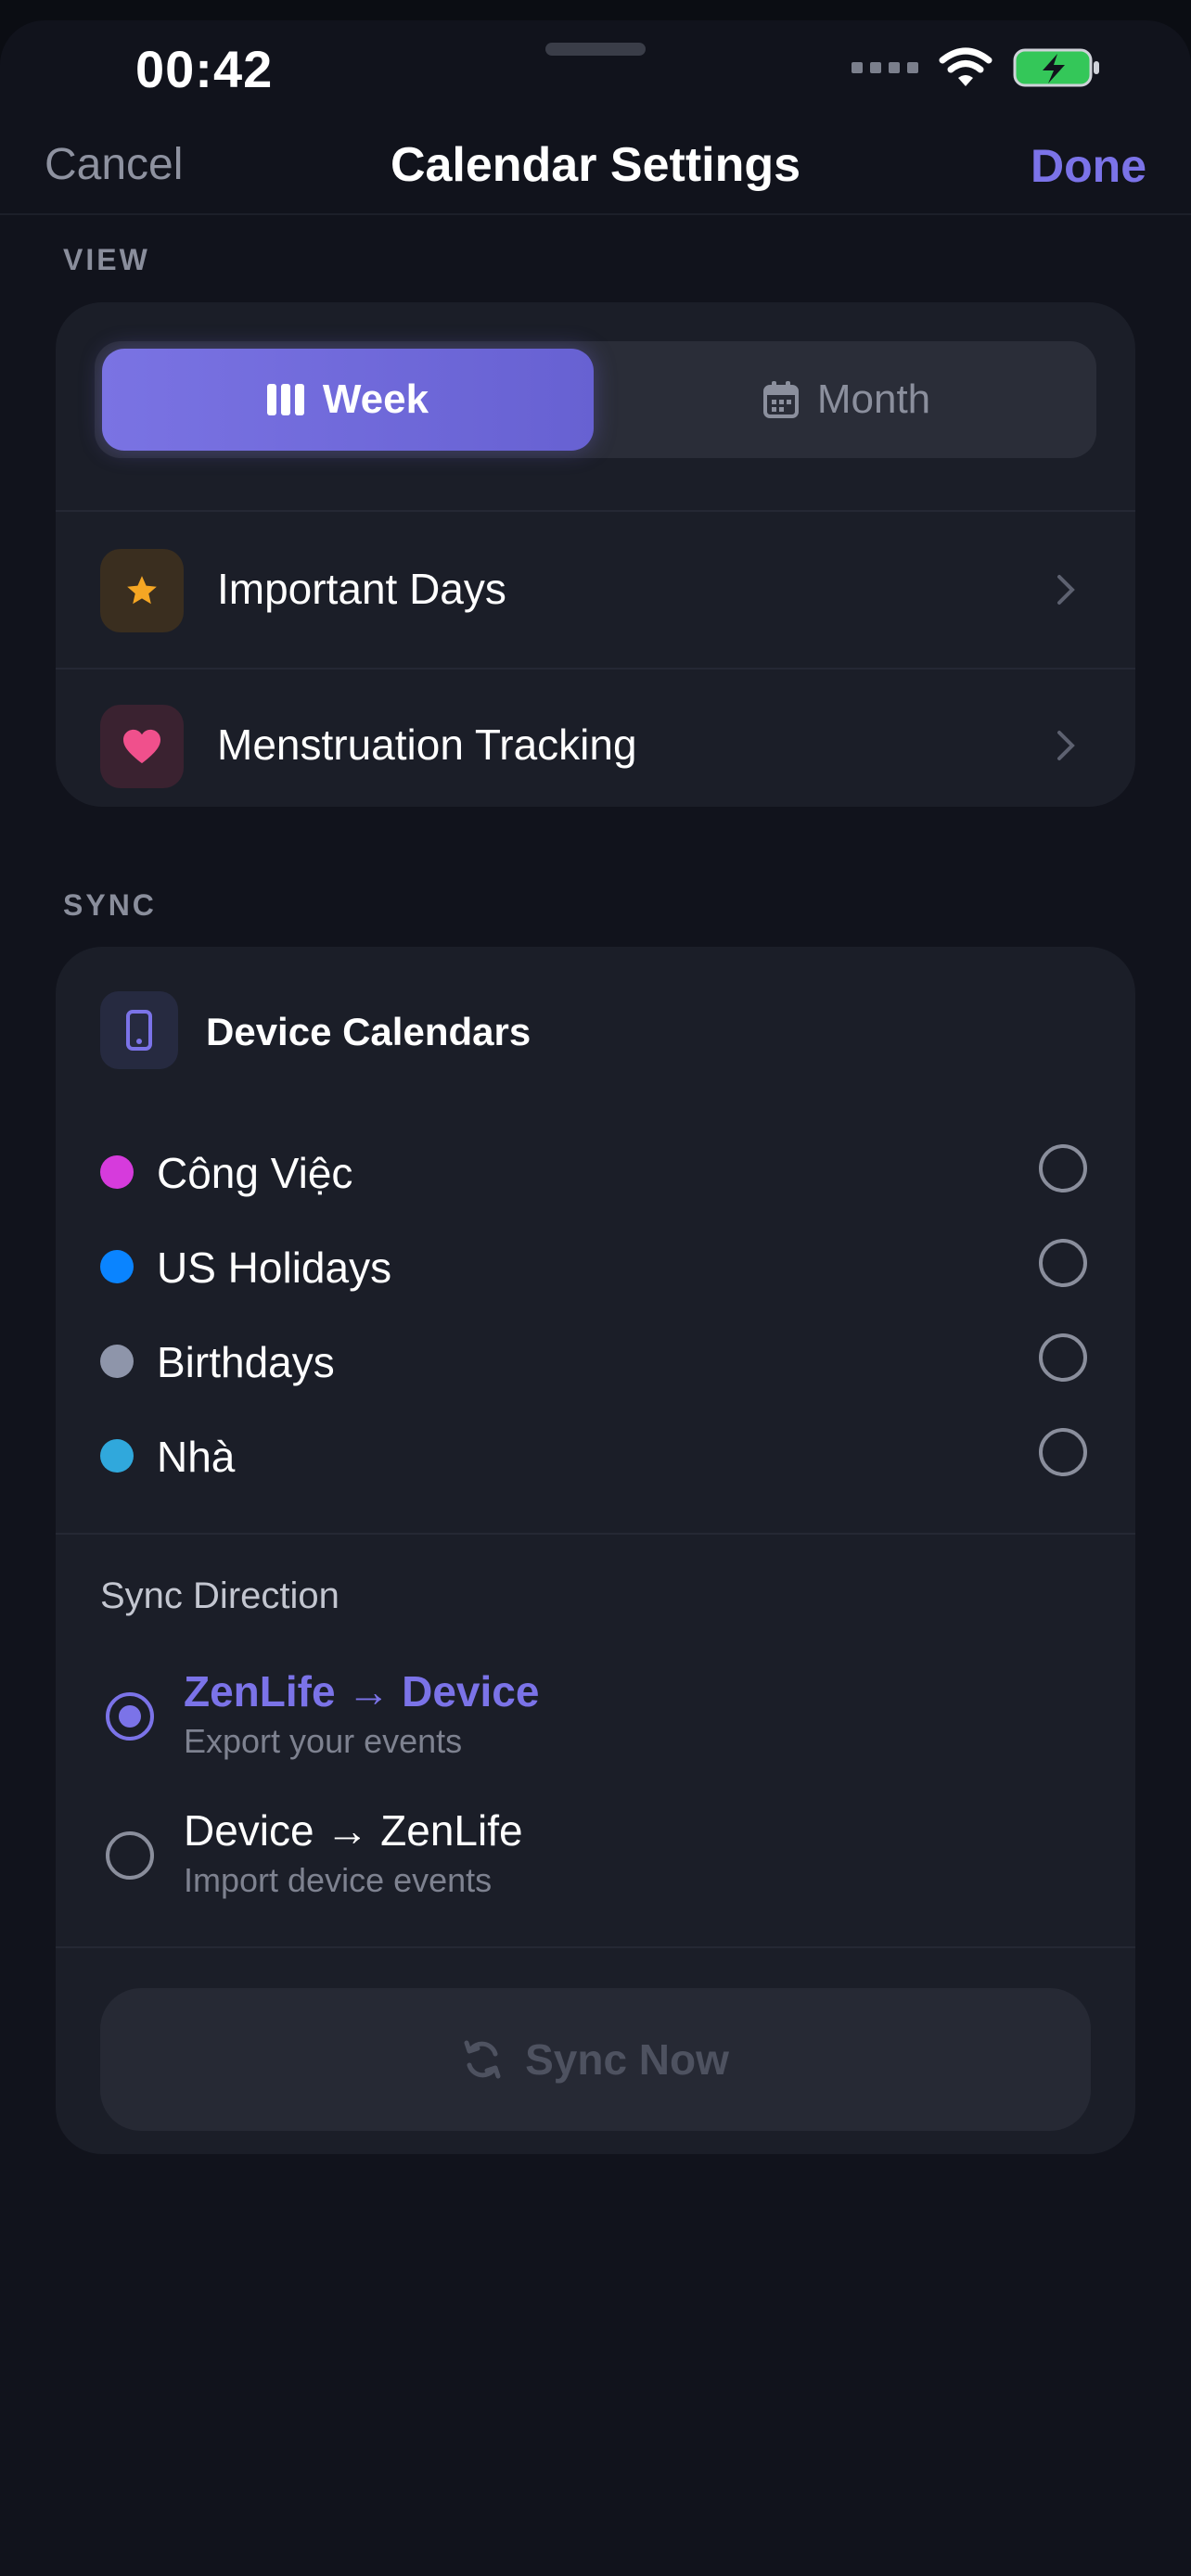  What do you see at coordinates (362, 1691) in the screenshot?
I see `sync-option-title: ZenLife → Device` at bounding box center [362, 1691].